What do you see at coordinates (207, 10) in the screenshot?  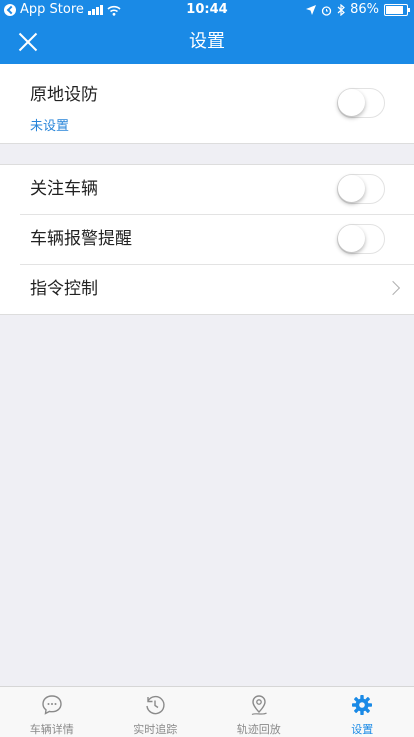 I see `status-bar: App Store 10:44 86%` at bounding box center [207, 10].